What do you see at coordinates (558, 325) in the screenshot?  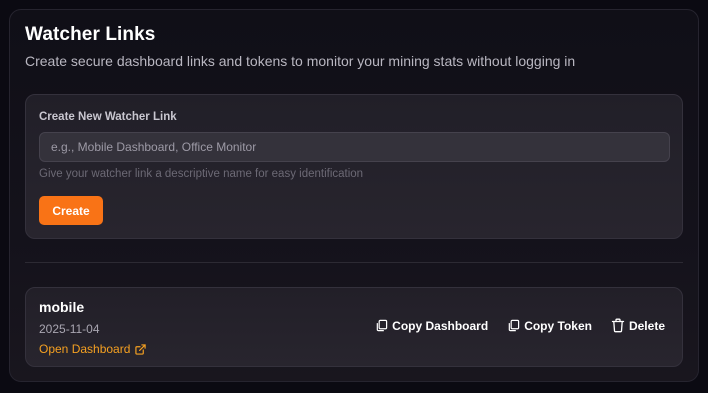 I see `copy-token-label: Copy Token` at bounding box center [558, 325].